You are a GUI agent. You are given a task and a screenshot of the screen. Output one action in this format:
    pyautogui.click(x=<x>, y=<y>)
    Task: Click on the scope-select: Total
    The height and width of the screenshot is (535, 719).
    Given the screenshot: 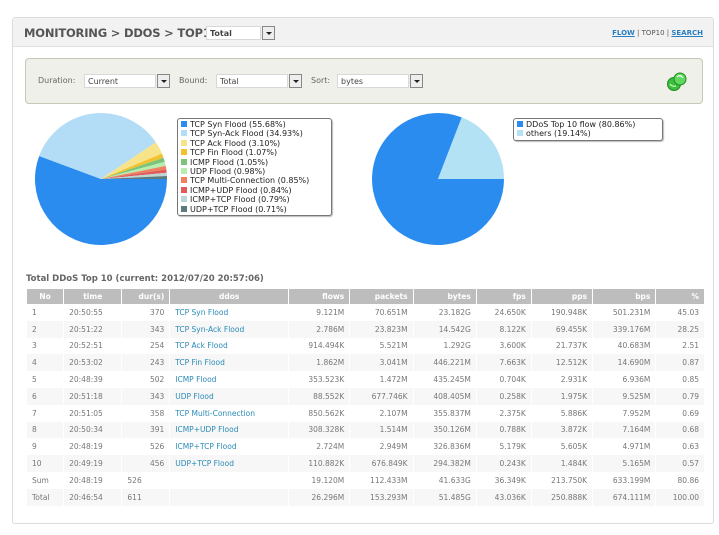 What is the action you would take?
    pyautogui.click(x=240, y=33)
    